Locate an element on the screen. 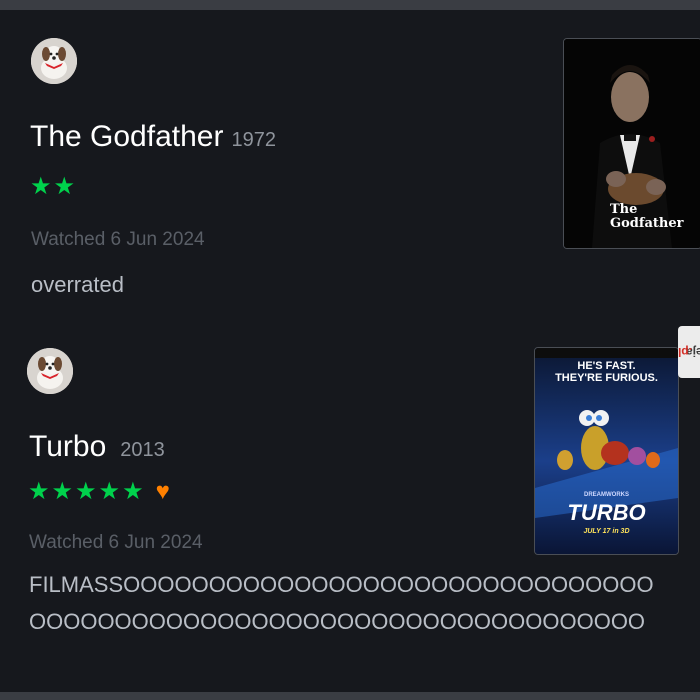 The image size is (700, 700). review-text: overrated is located at coordinates (77, 284).